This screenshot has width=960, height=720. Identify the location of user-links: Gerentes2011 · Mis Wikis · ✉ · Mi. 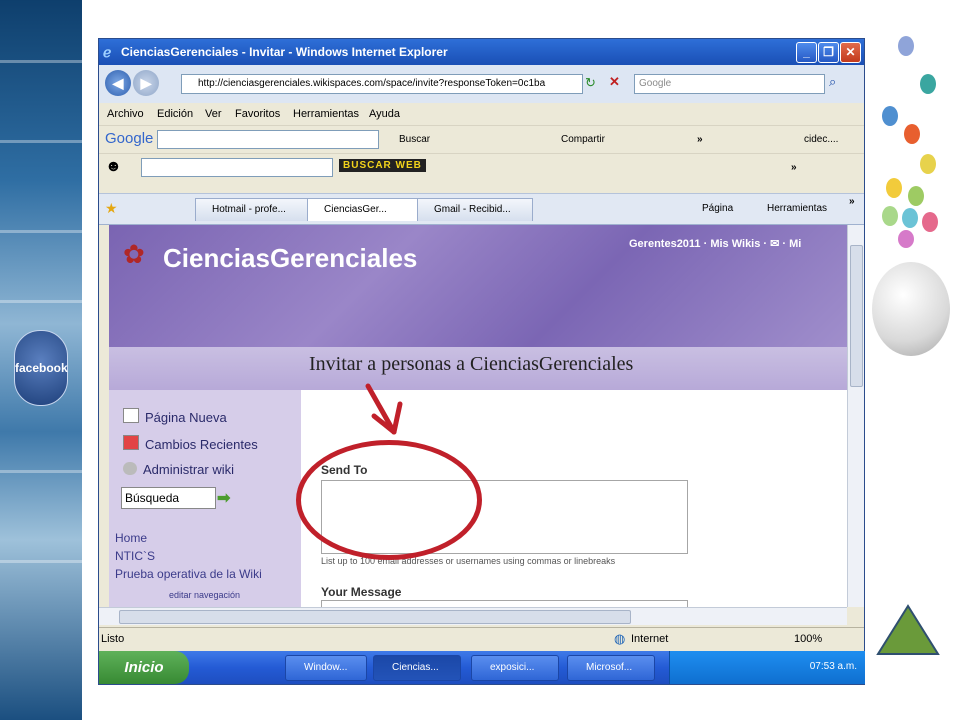
(715, 243).